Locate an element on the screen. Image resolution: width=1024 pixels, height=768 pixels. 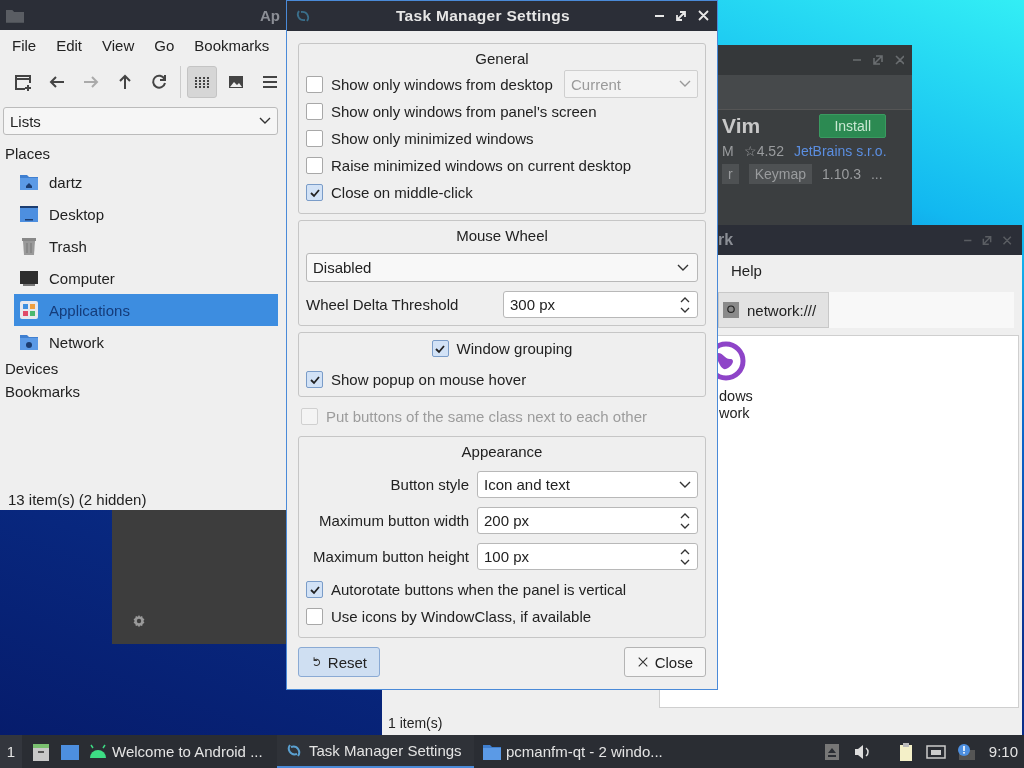
option-label: Show popup on mouse hover is located at coordinates (429, 379).